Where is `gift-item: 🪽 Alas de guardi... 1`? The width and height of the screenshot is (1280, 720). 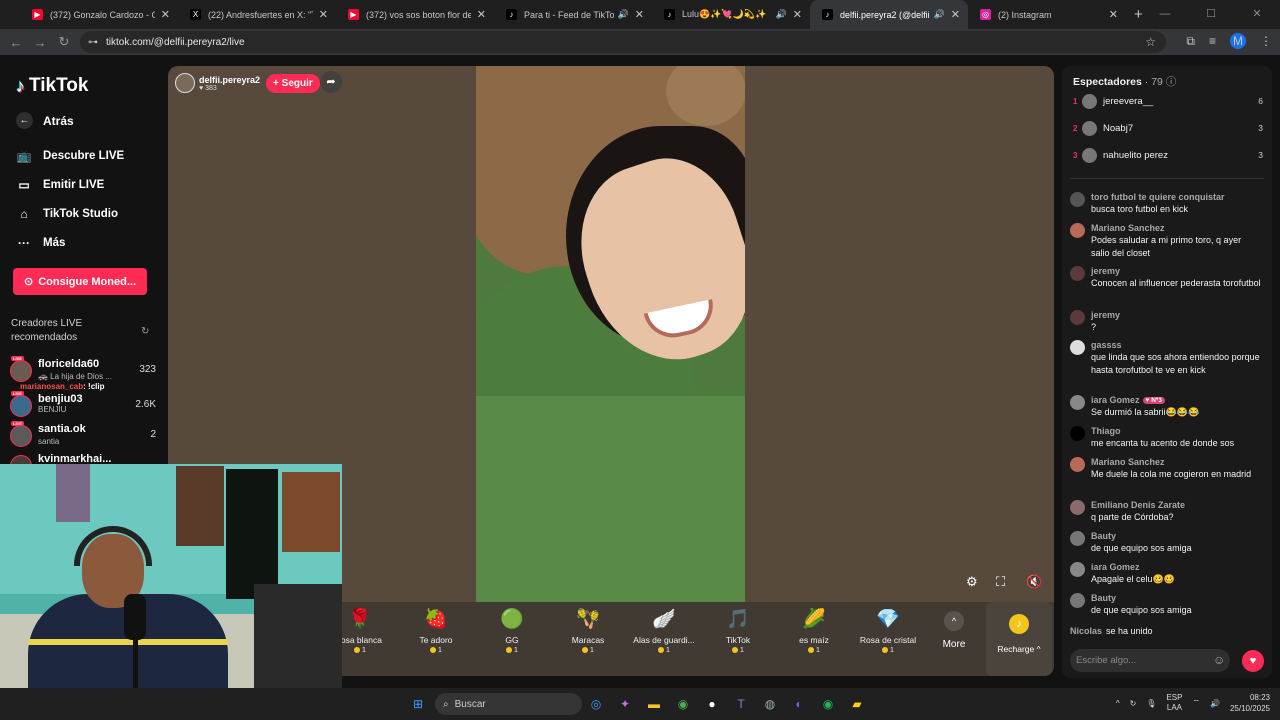
gift-item: 🪽 Alas de guardi... 1 is located at coordinates (664, 631).